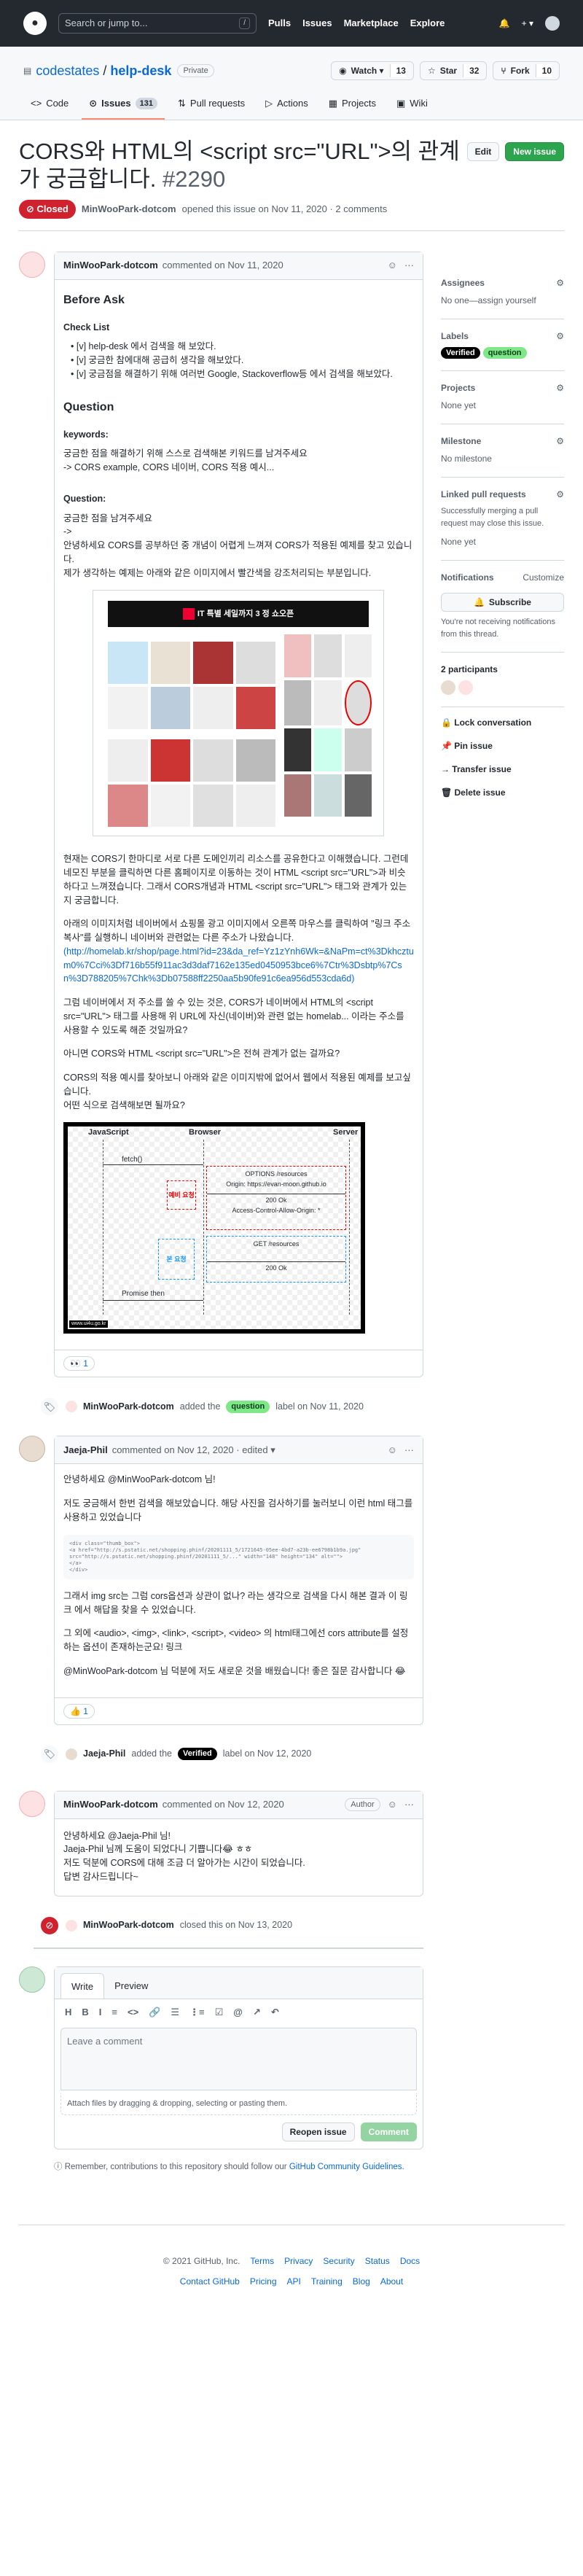 This screenshot has width=583, height=2576. I want to click on comment-time: commented on Nov 11, 2020, so click(223, 265).